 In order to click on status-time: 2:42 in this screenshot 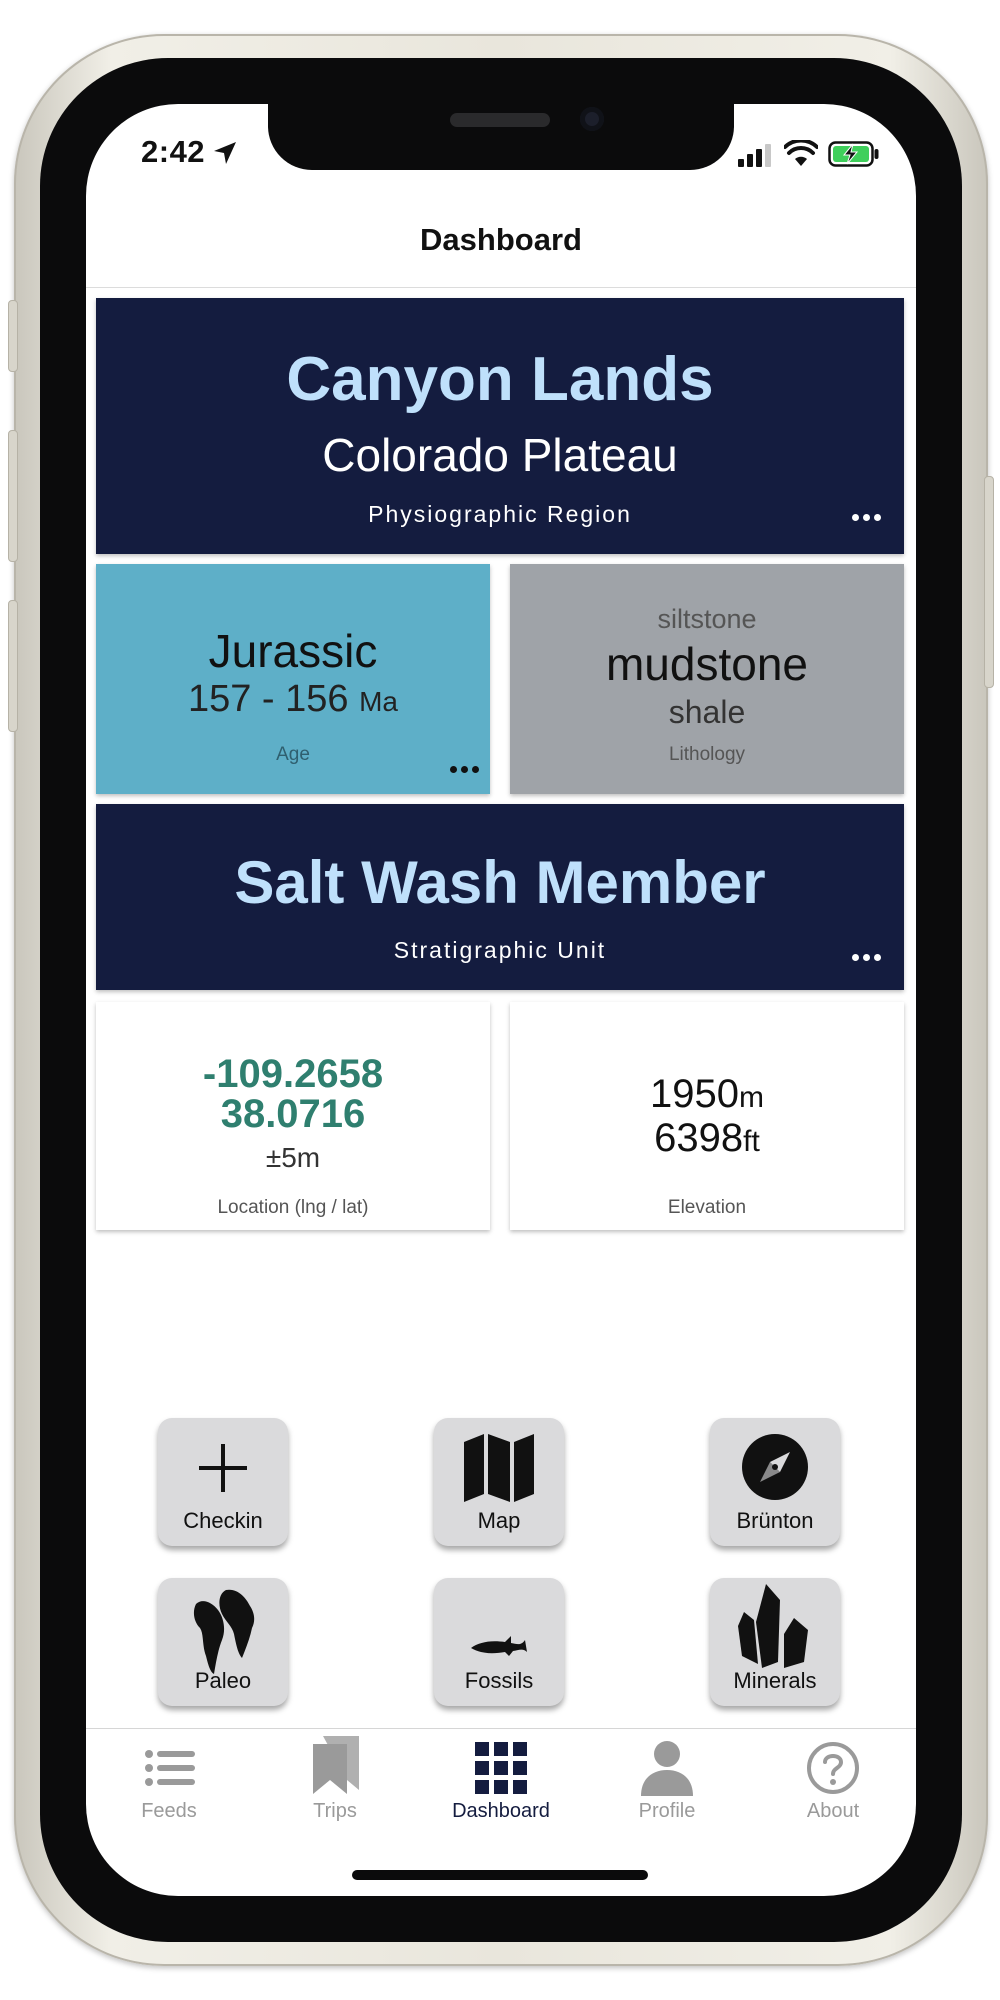, I will do `click(173, 151)`.